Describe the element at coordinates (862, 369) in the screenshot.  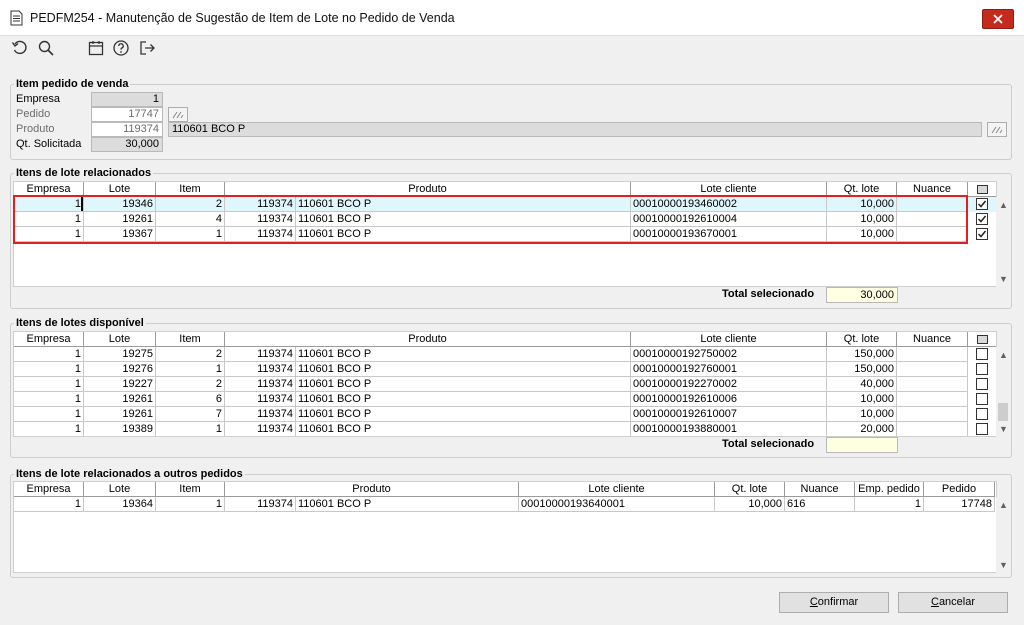
I see `cell-qt-lote: 150,000` at that location.